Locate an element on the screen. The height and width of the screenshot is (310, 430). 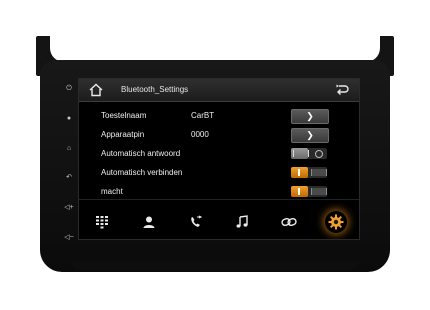
row-auto-connect: Automatisch verbinden is located at coordinates (221, 172).